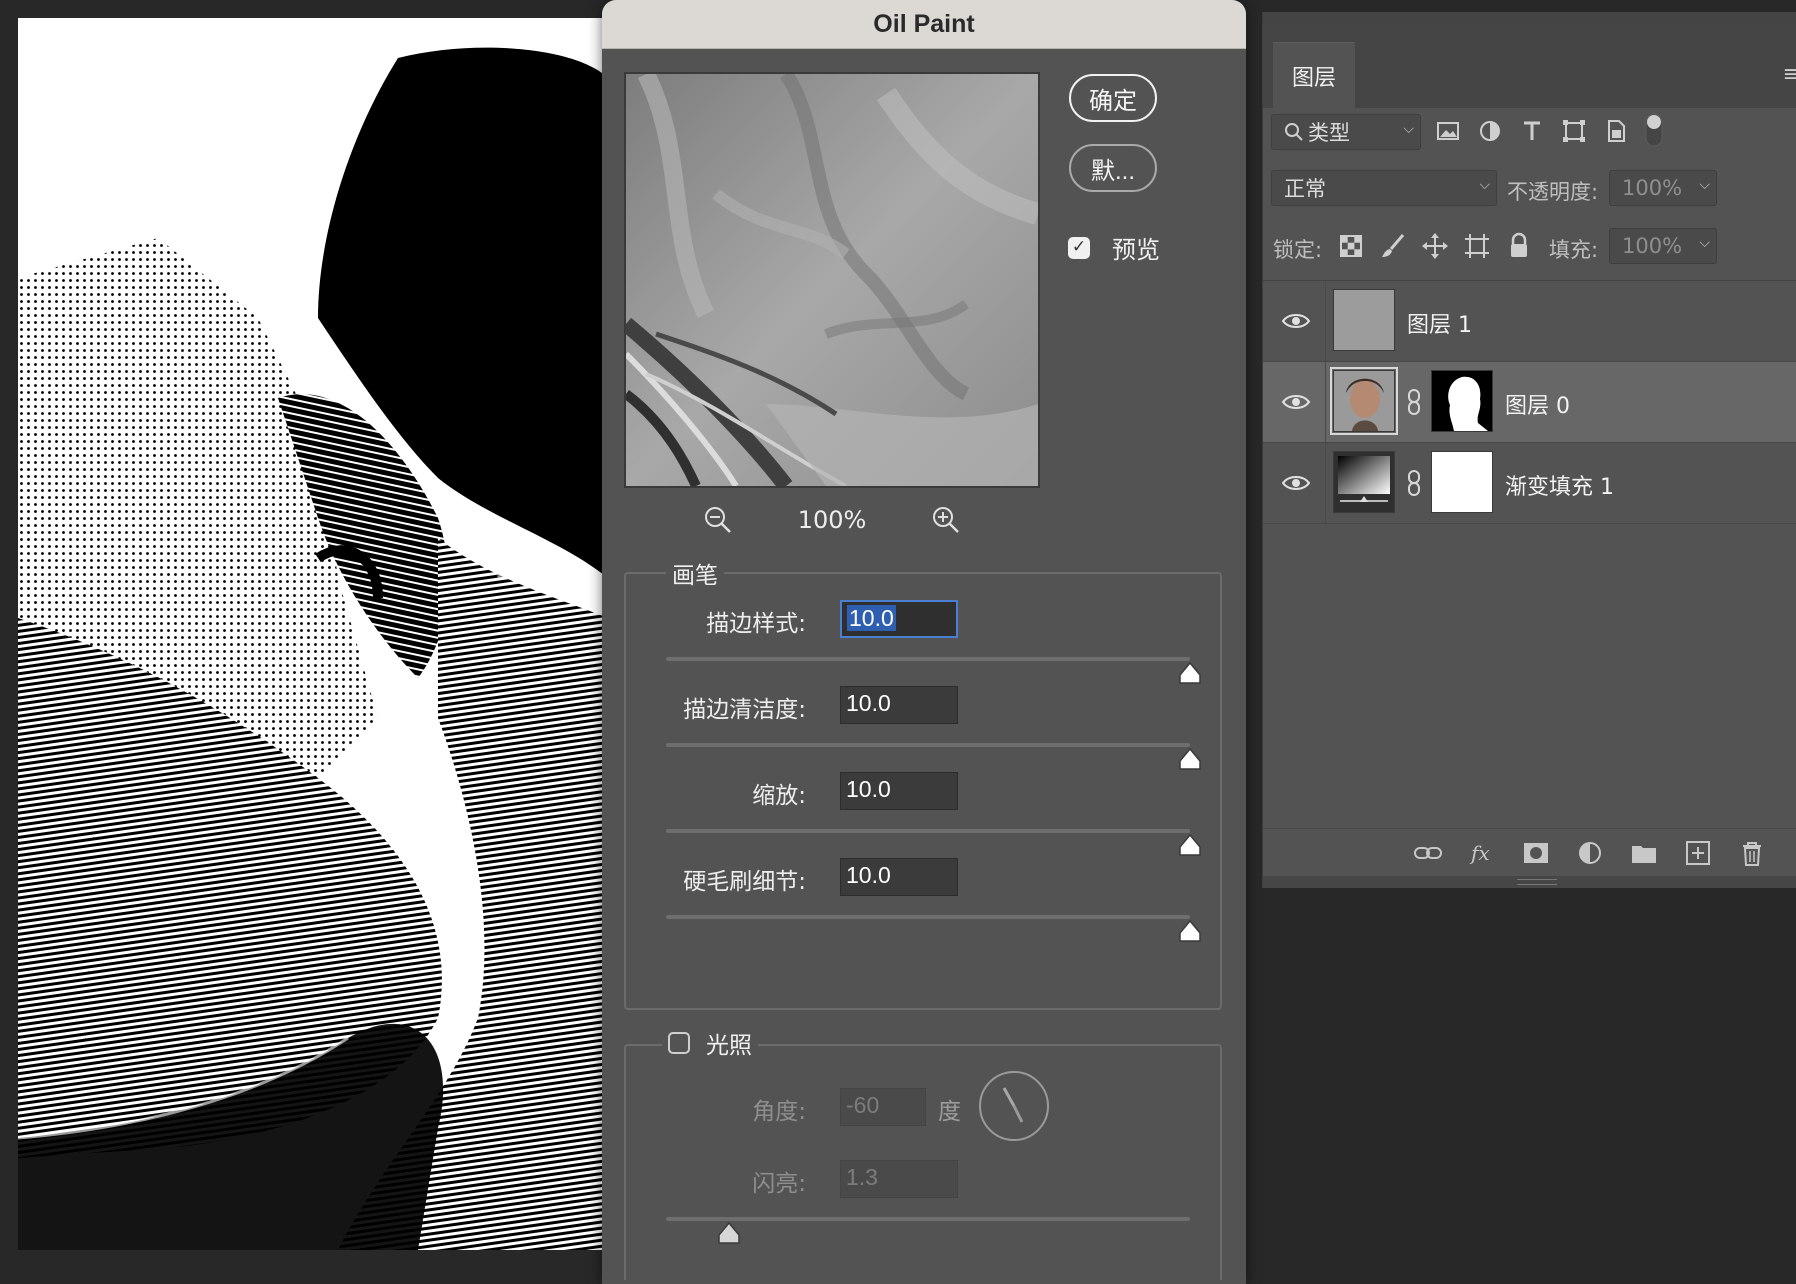 The image size is (1796, 1284). I want to click on preview-checkbox: ✓, so click(1079, 247).